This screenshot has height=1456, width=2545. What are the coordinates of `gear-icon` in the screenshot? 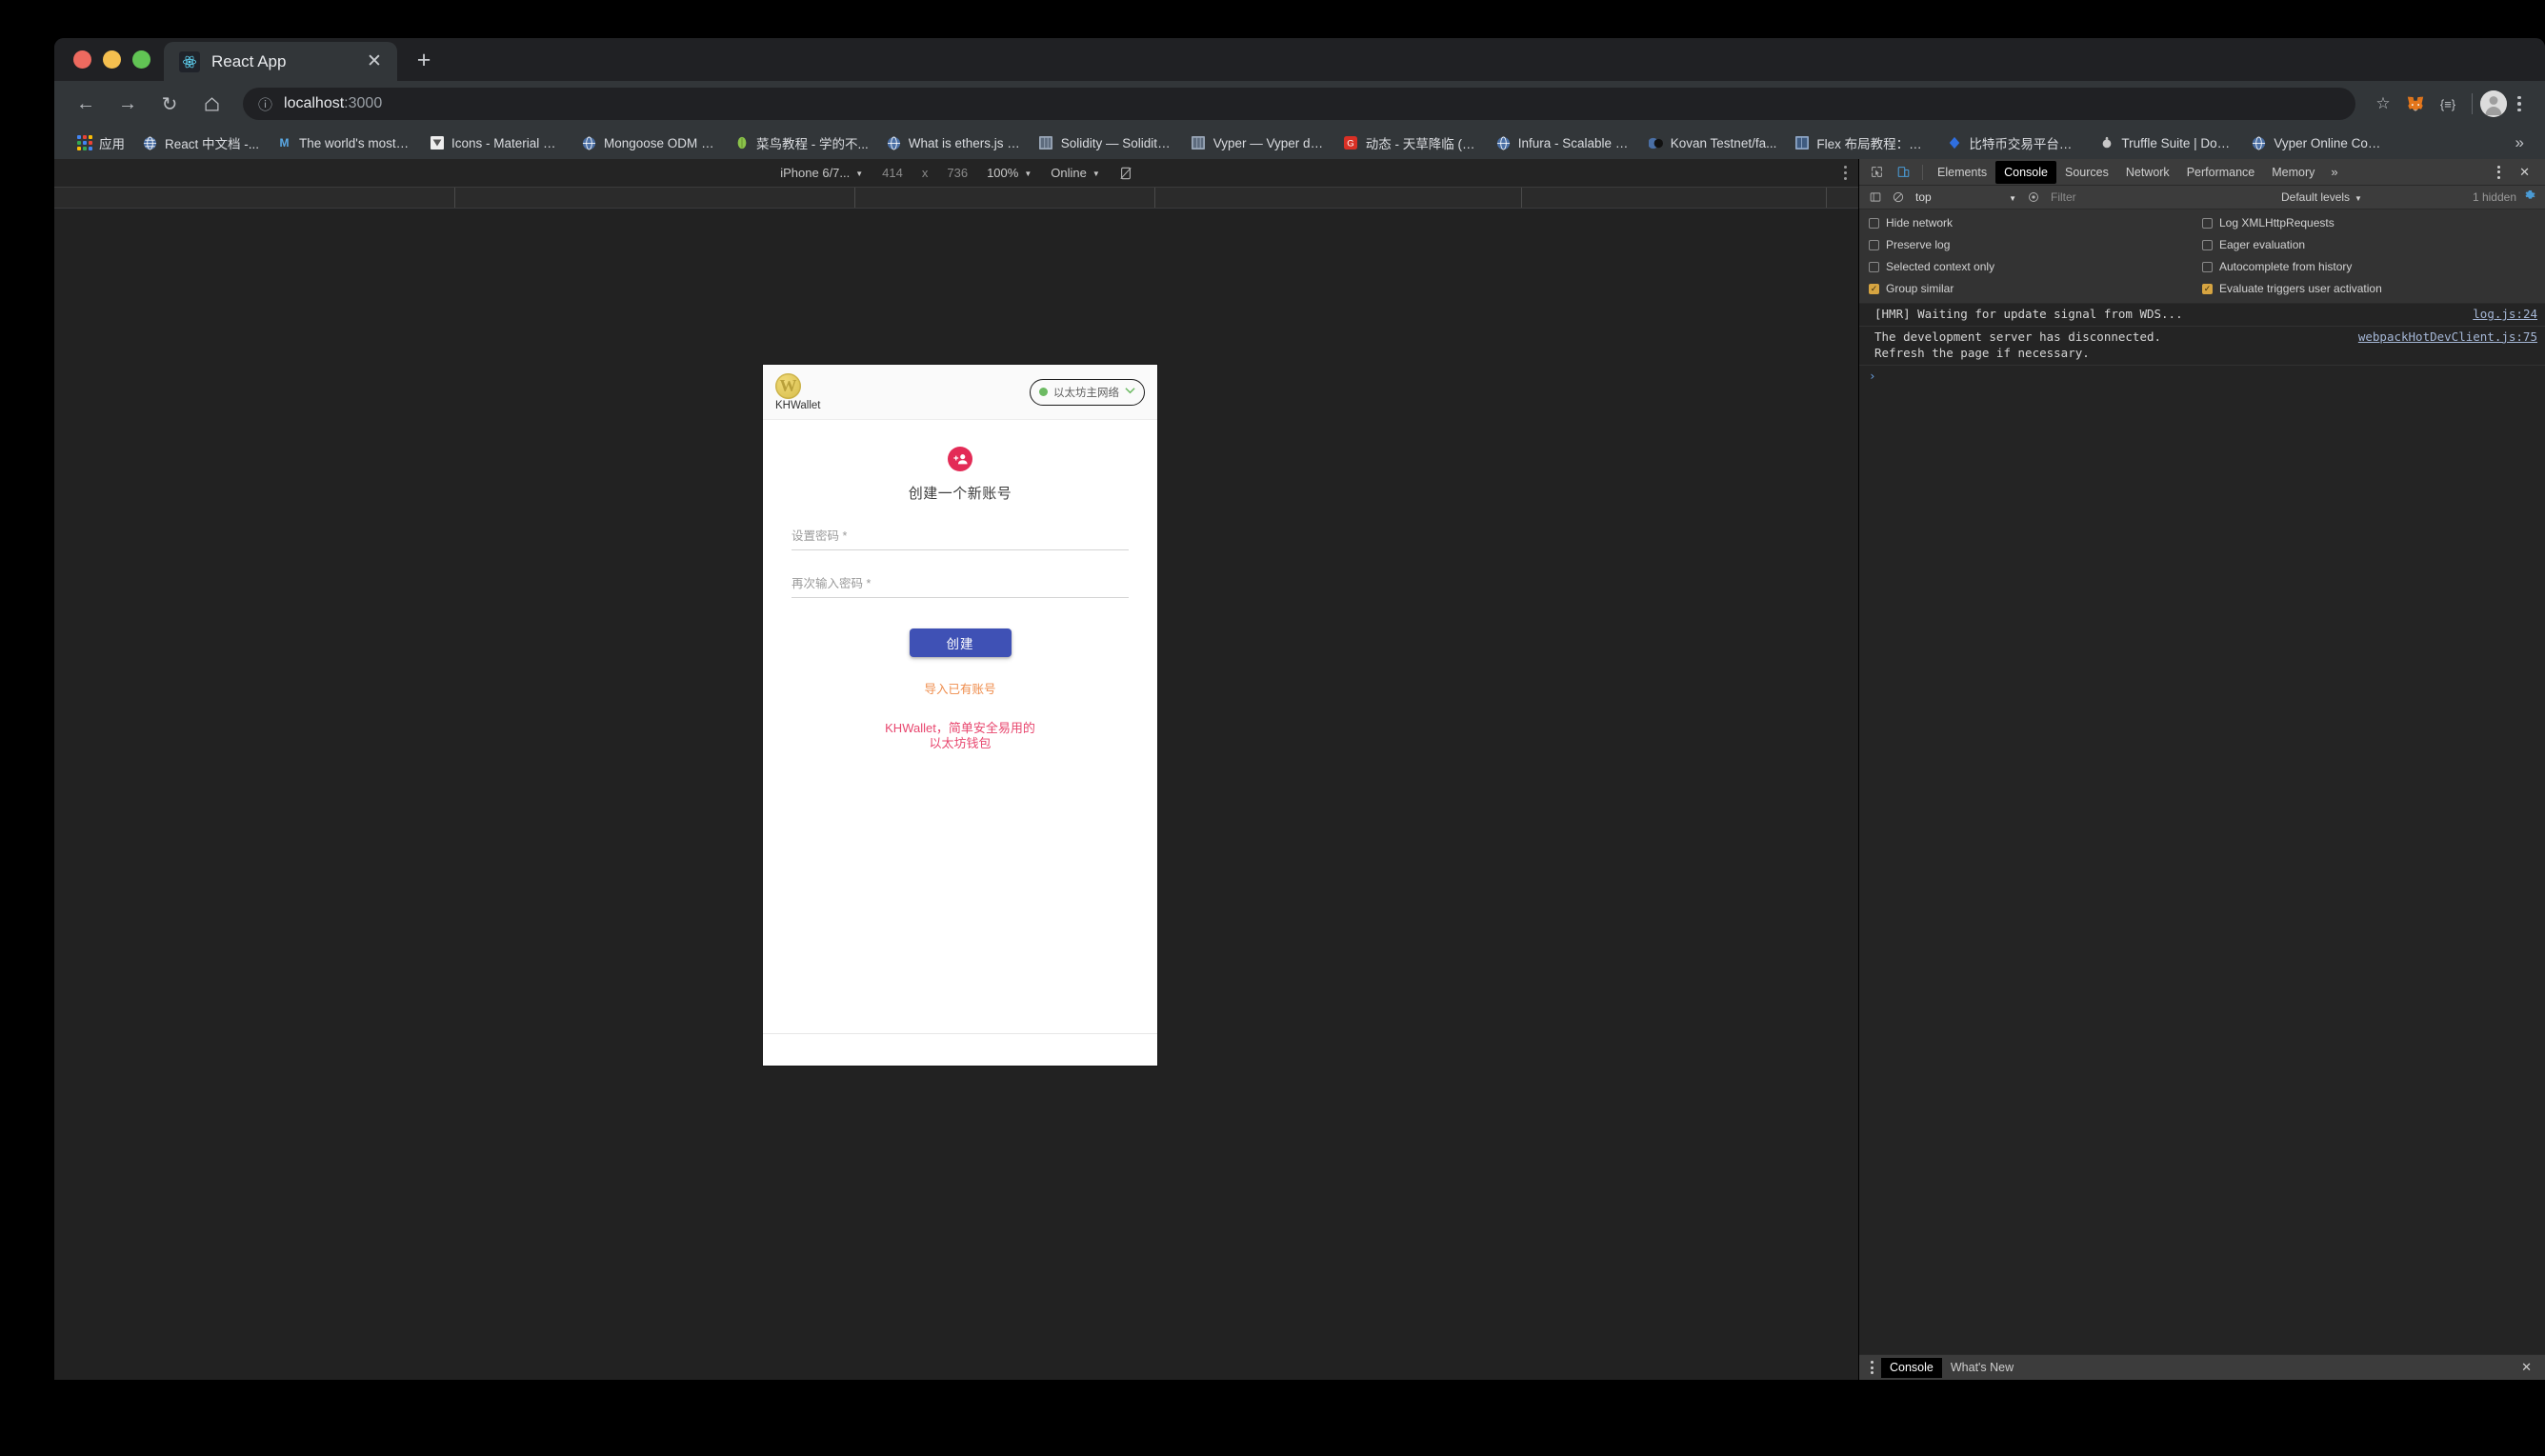 It's located at (2530, 197).